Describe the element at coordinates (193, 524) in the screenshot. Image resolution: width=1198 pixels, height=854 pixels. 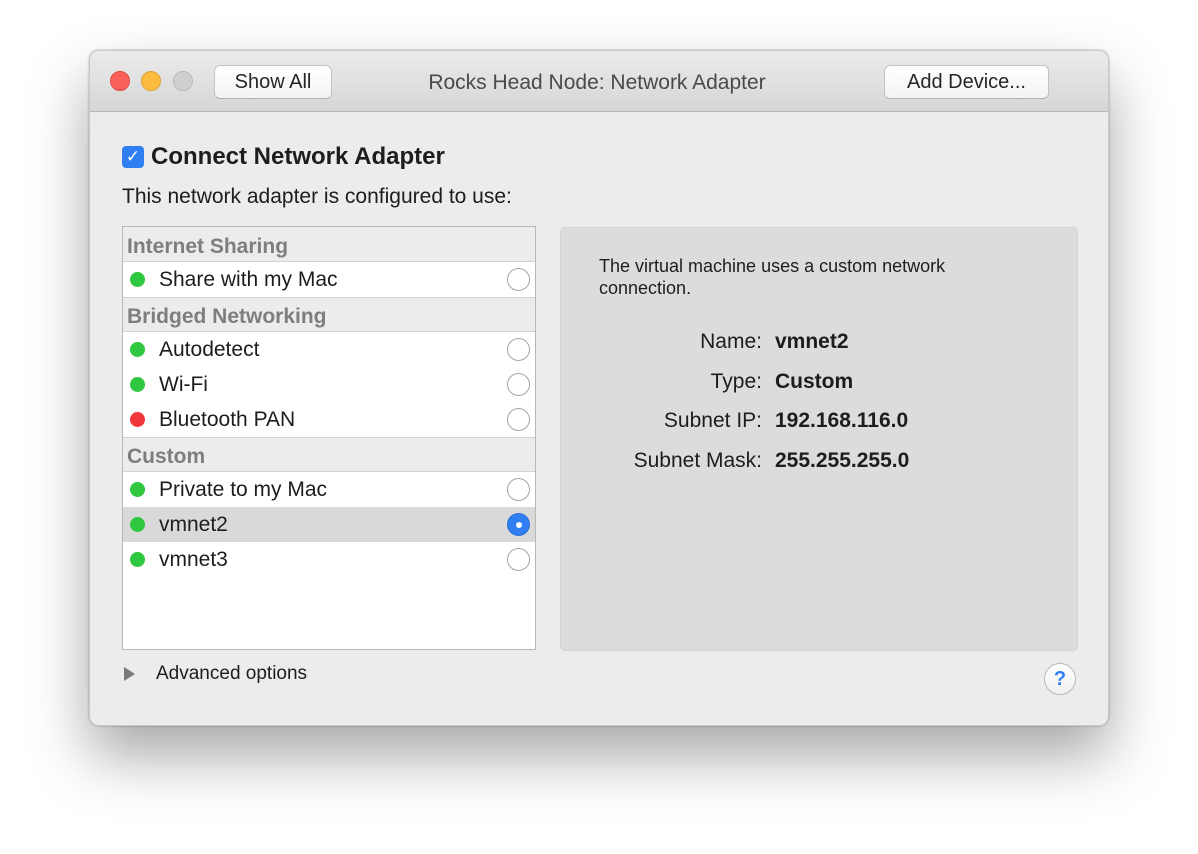
I see `list-item-label: vmnet2` at that location.